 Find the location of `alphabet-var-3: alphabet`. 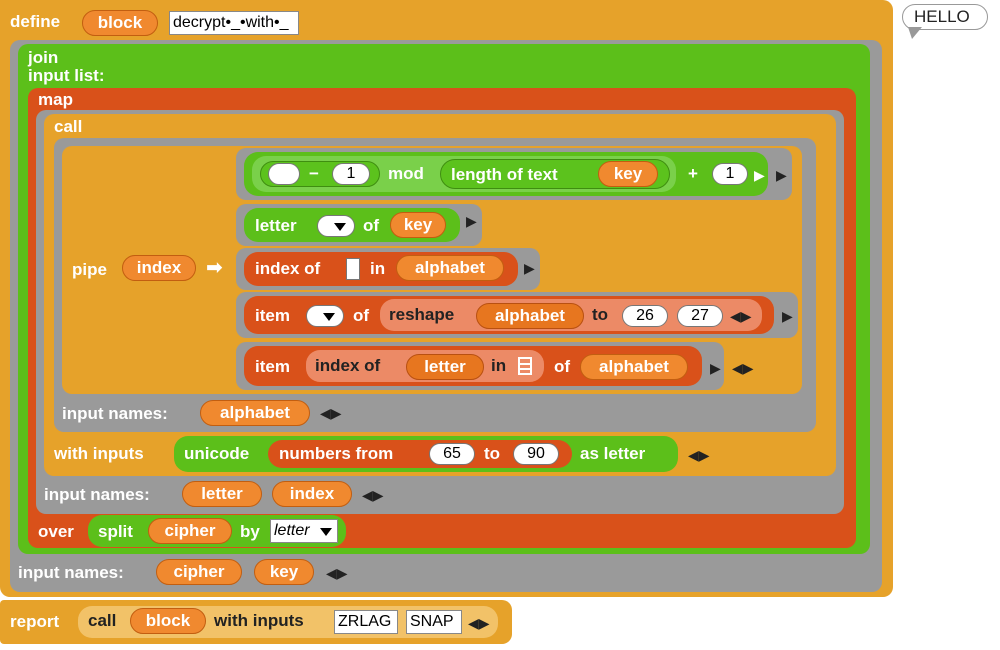

alphabet-var-3: alphabet is located at coordinates (634, 367).